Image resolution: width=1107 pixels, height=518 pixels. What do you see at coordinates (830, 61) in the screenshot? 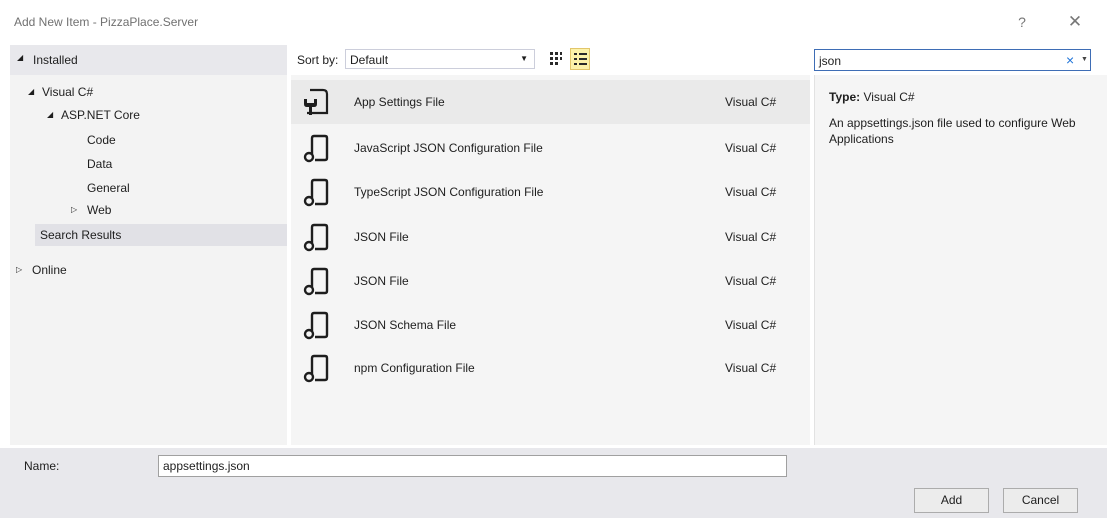
I see `search-value: json` at bounding box center [830, 61].